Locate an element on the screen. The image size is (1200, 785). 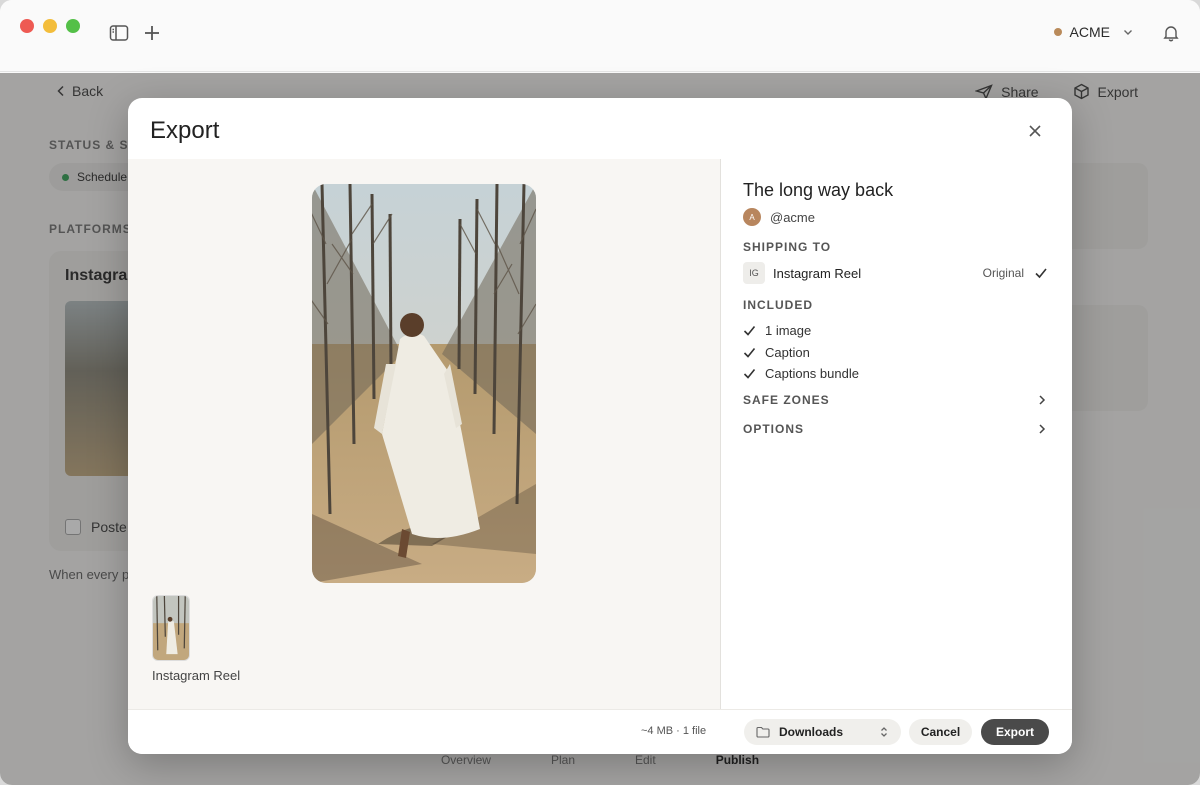
modal-footer: ~4 MB · 1 file Downloads Cancel Export is located at coordinates (600, 731).